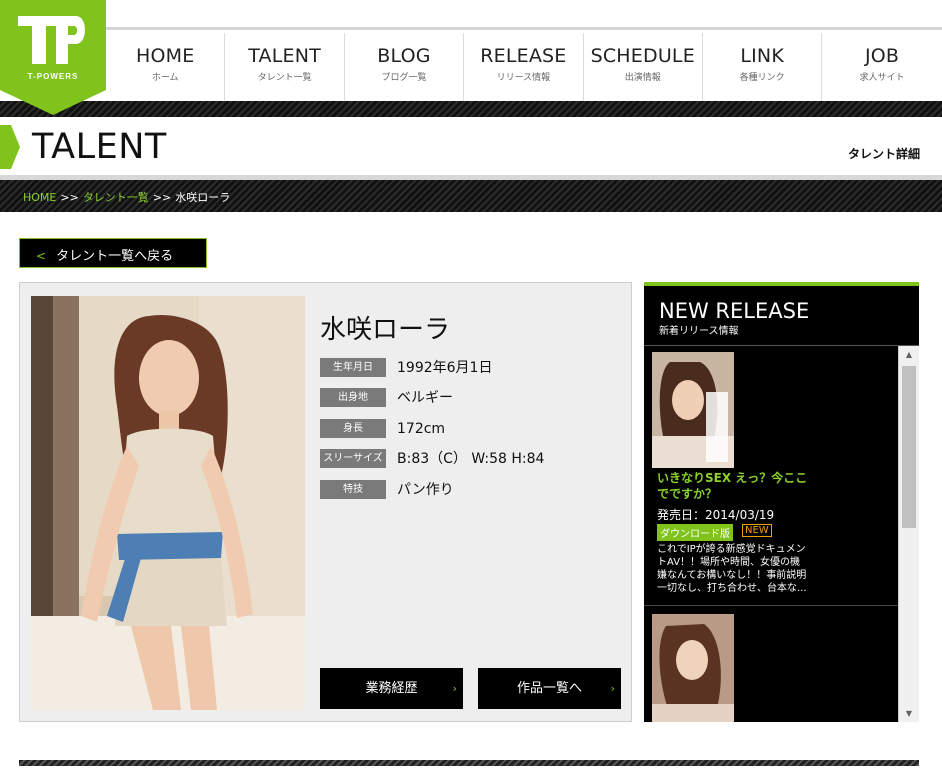 This screenshot has width=942, height=768. I want to click on page-title: TALENT, so click(99, 147).